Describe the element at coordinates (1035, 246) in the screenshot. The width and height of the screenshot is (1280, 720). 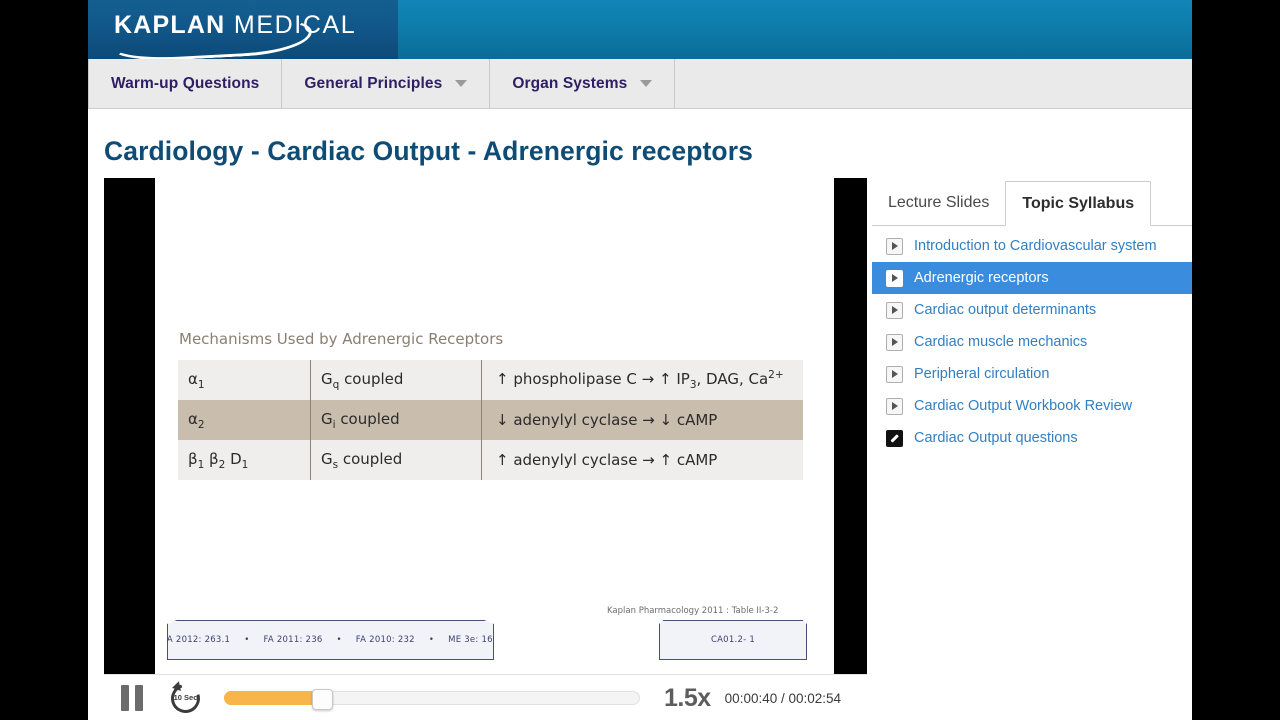
I see `syllabus-item-label: Introduction to Cardiovascular system` at that location.